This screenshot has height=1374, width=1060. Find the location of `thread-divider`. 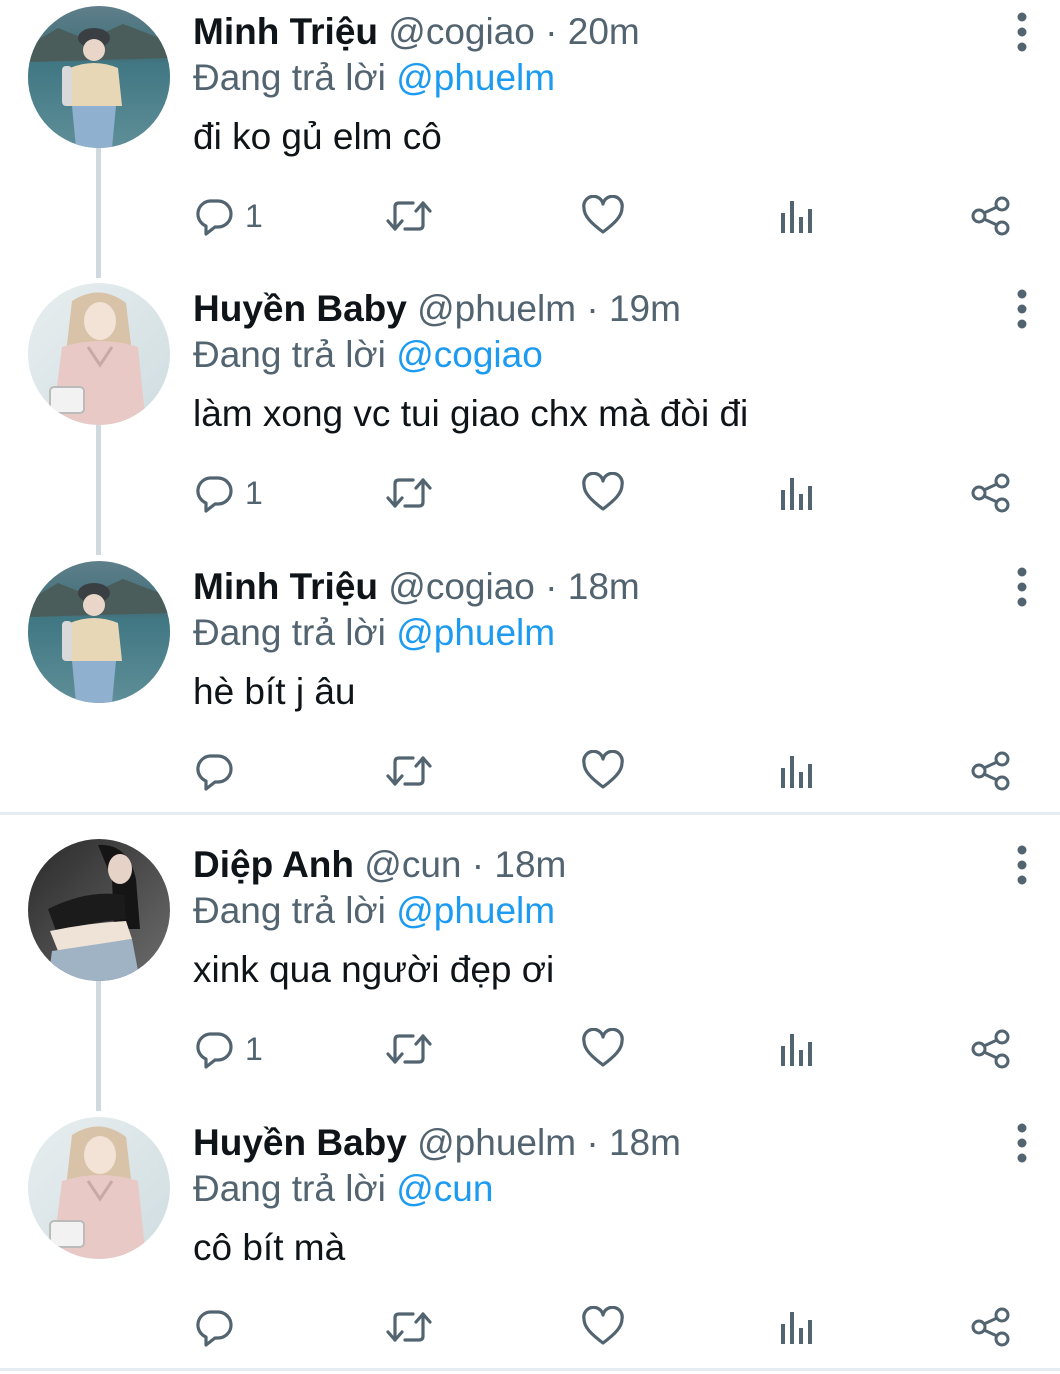

thread-divider is located at coordinates (530, 1369).